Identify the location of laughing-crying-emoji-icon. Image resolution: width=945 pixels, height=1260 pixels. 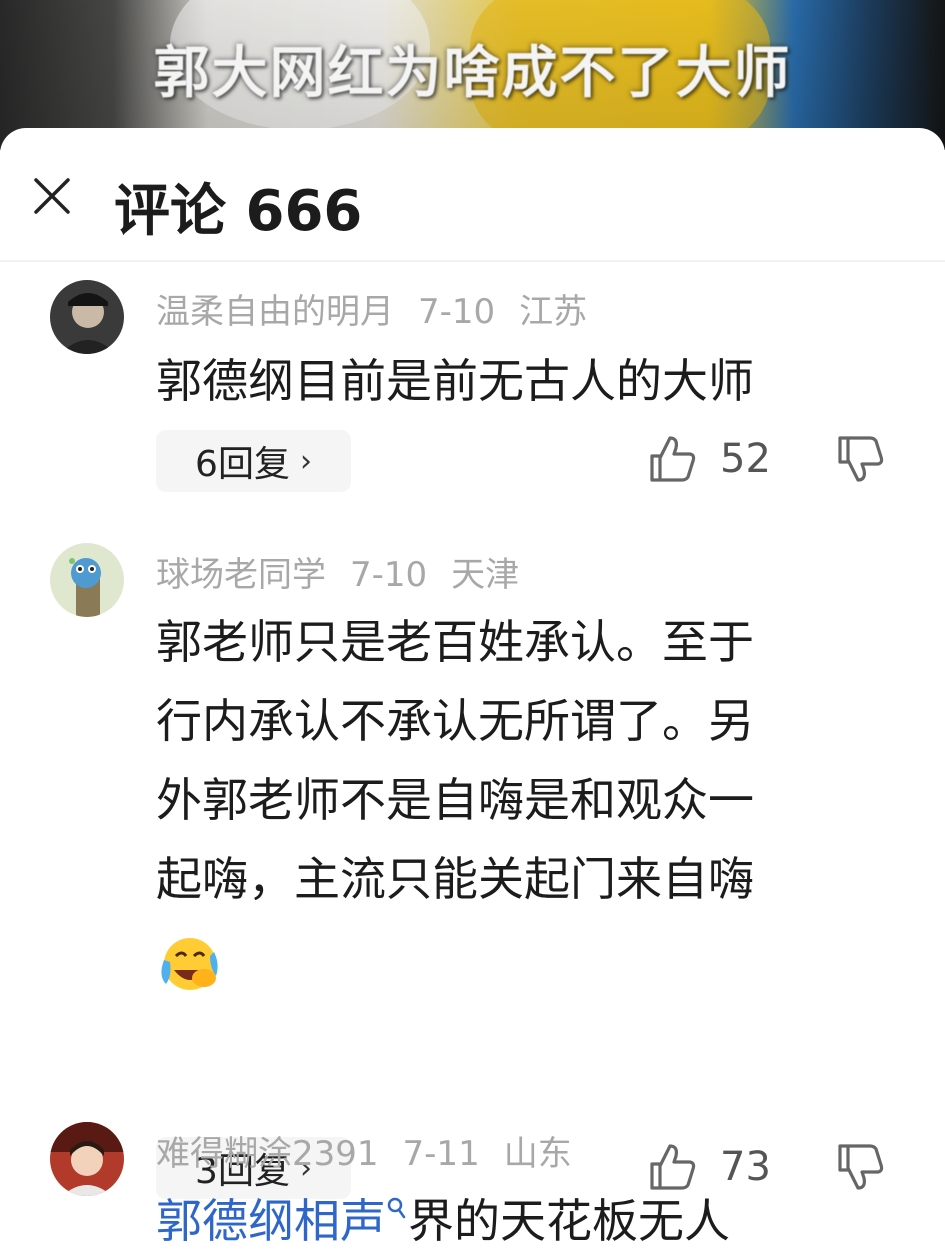
(189, 963).